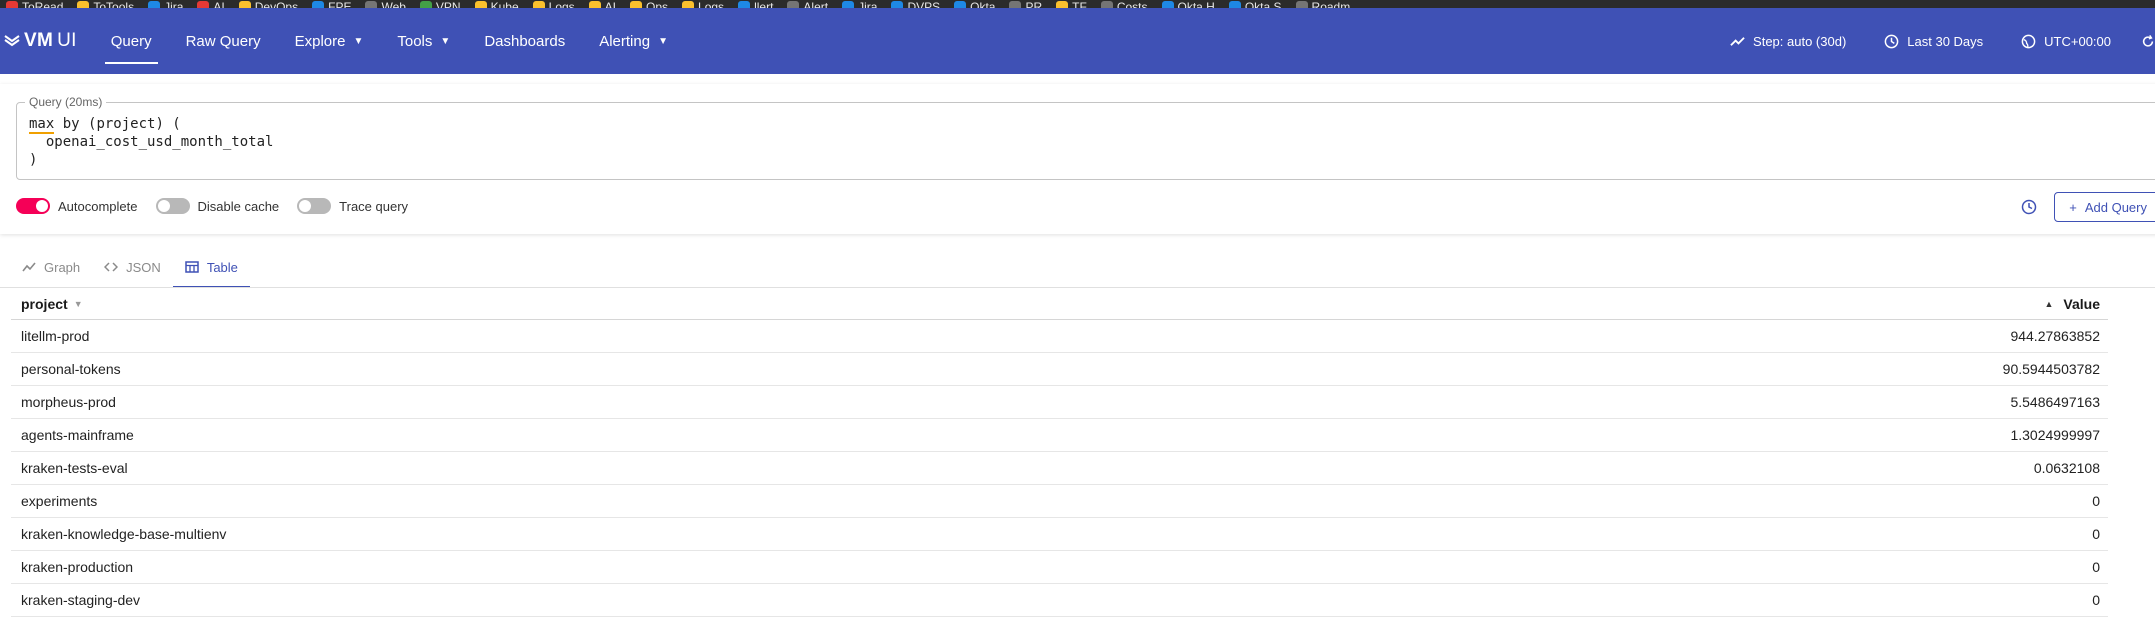 Image resolution: width=2155 pixels, height=637 pixels. I want to click on table-header: project ▼ ▲ Value, so click(1059, 304).